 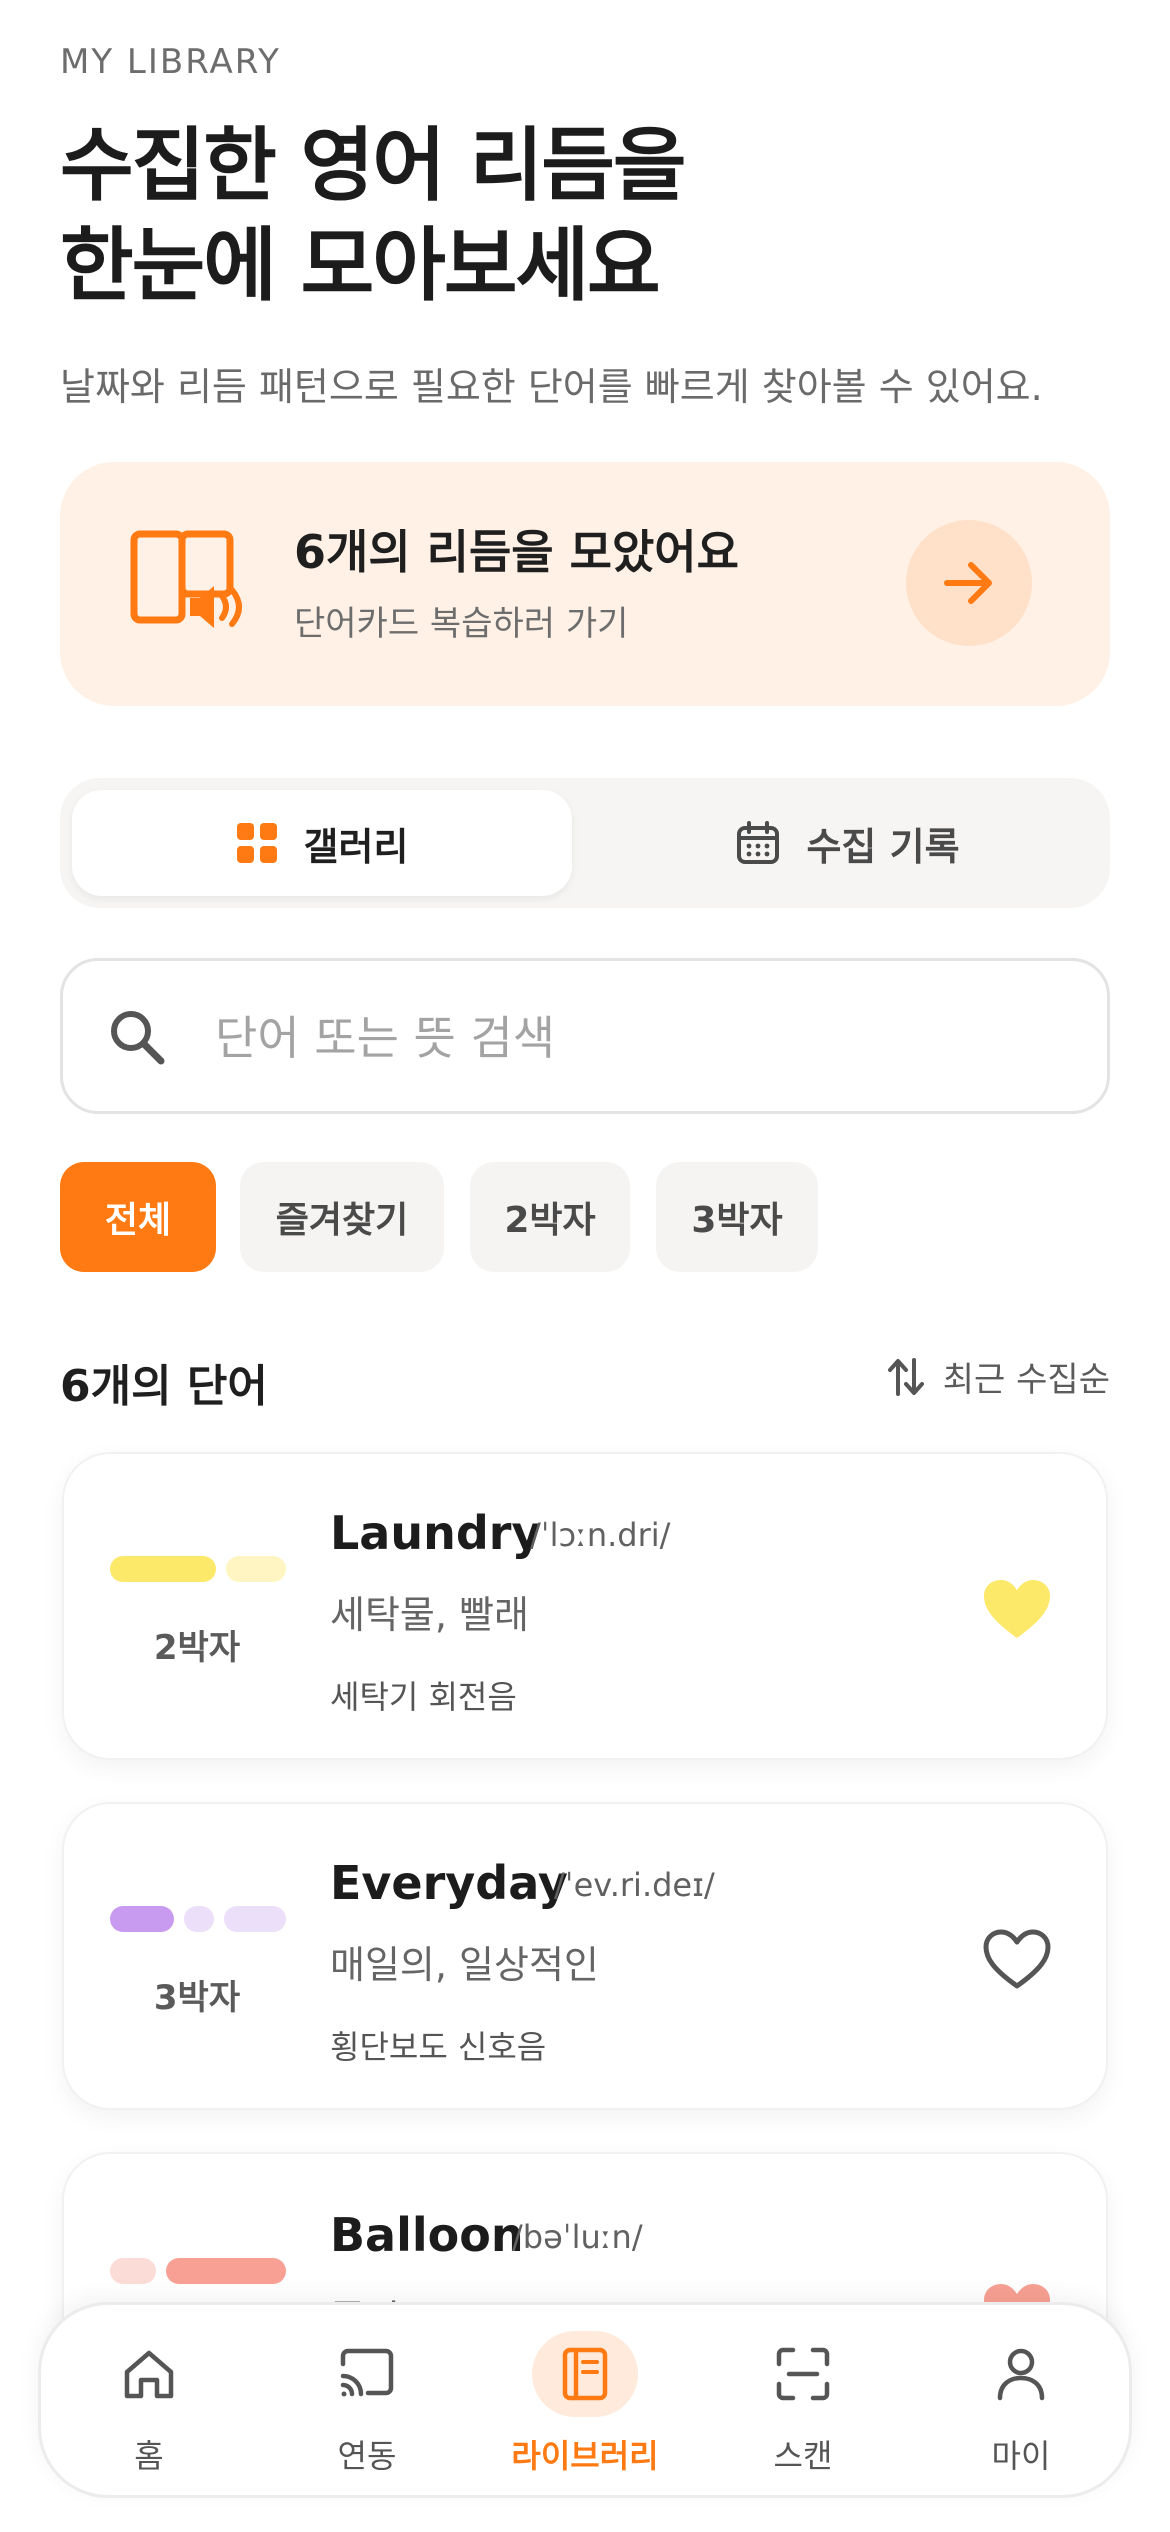 What do you see at coordinates (197, 1998) in the screenshot?
I see `beat-count: 3박자` at bounding box center [197, 1998].